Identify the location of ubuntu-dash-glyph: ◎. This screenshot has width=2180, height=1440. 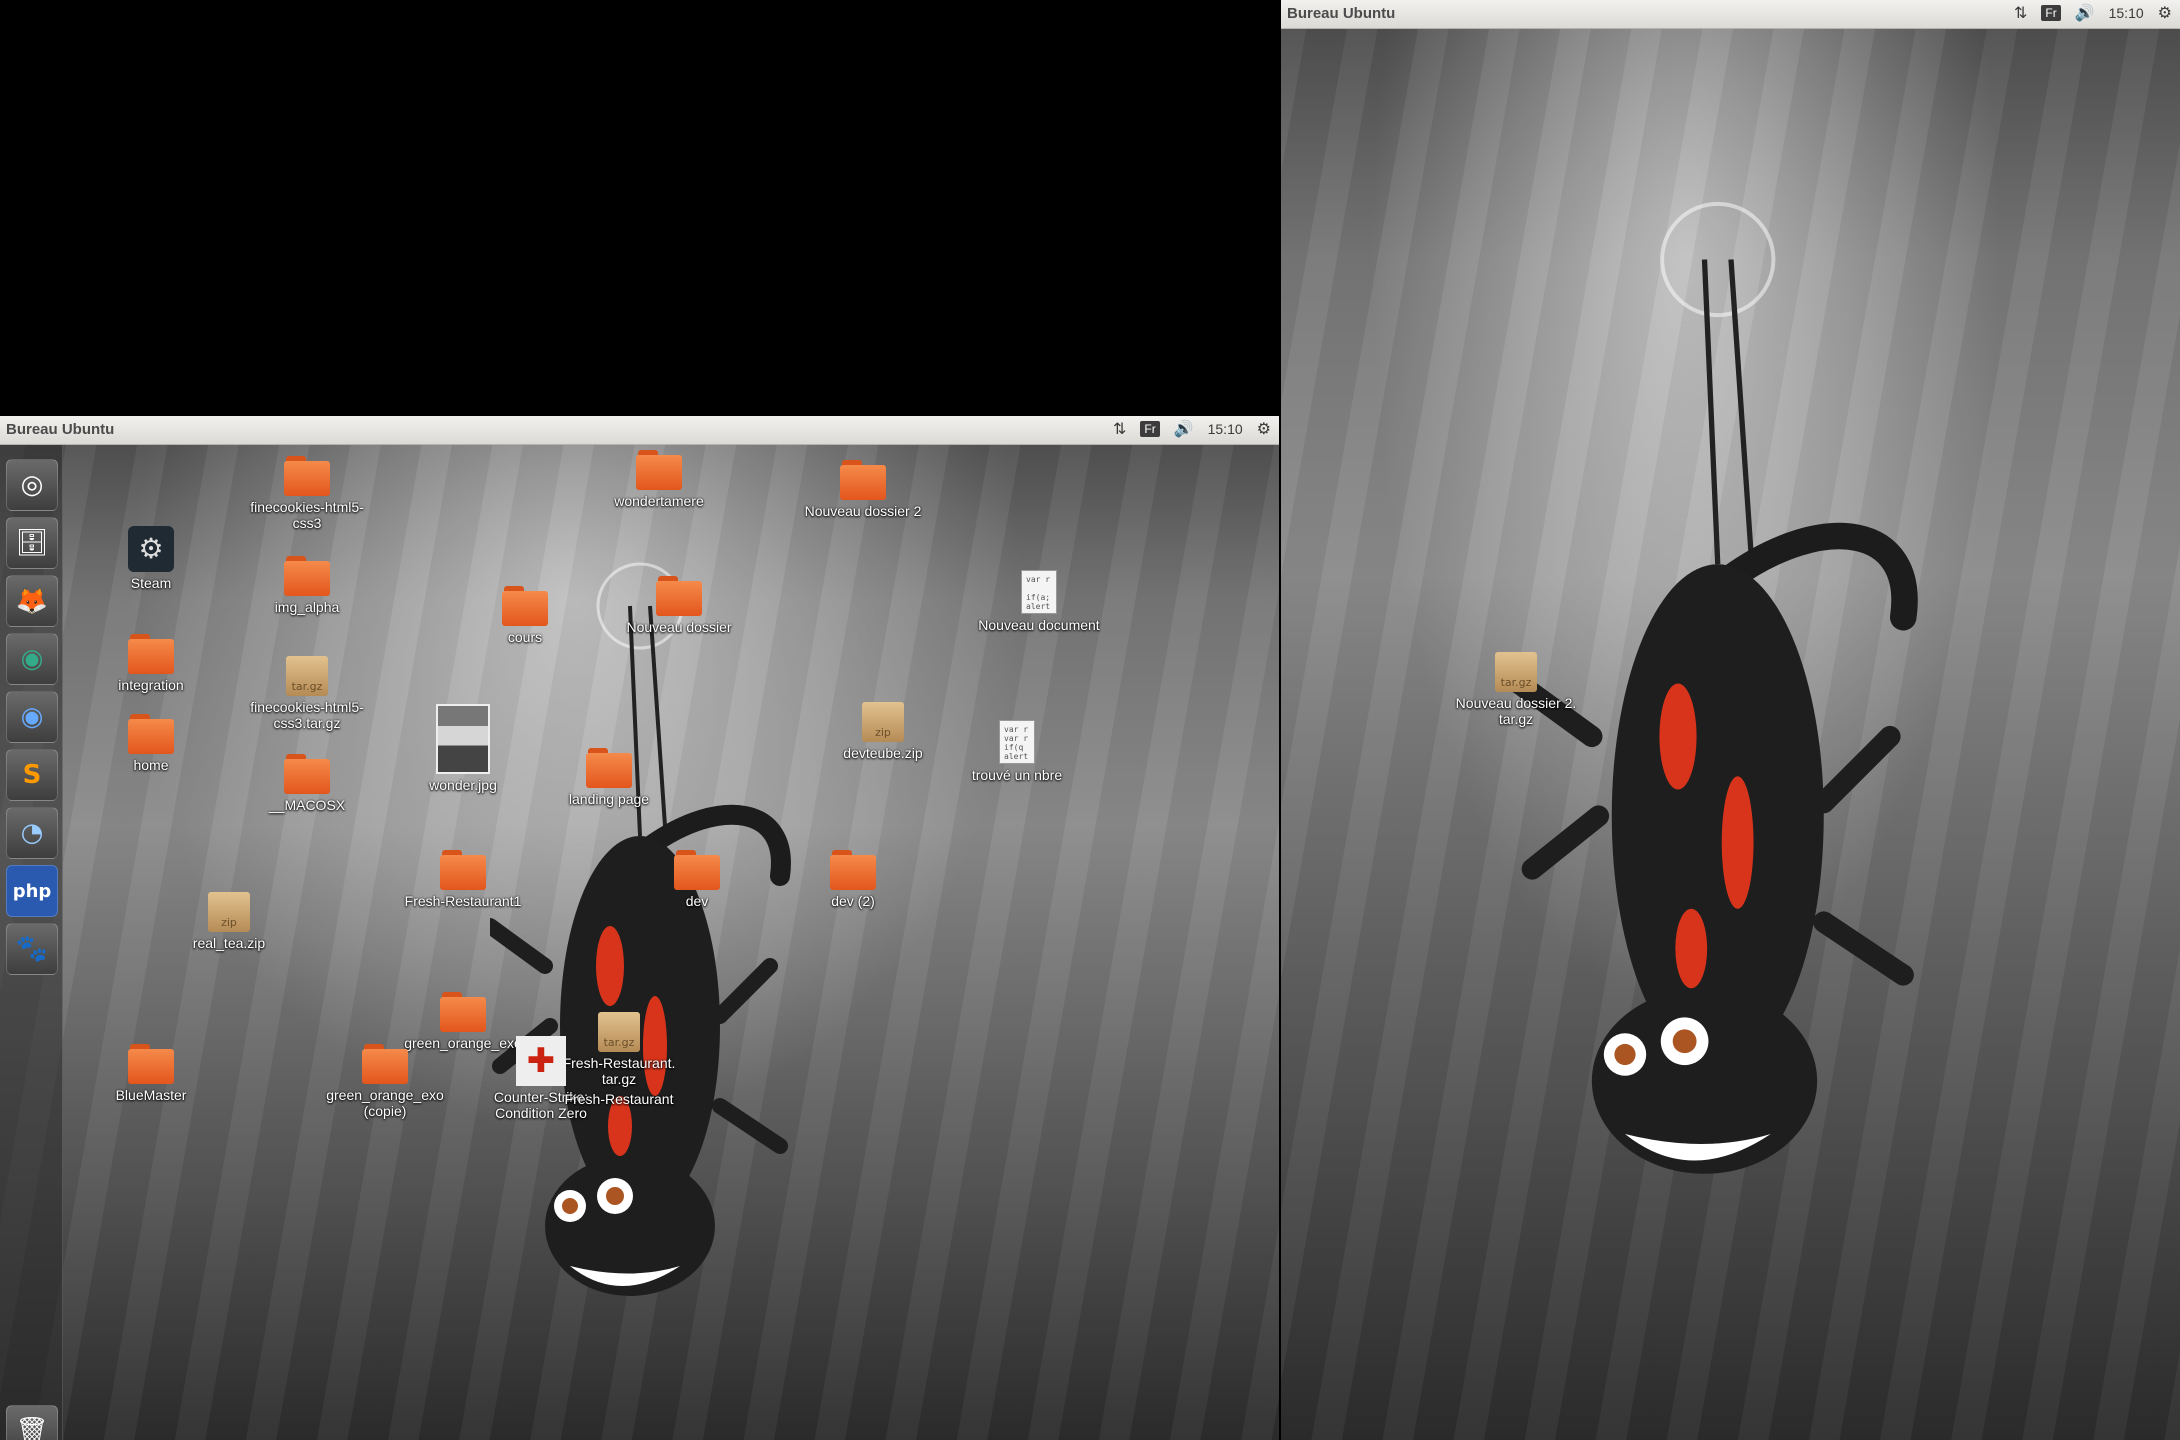
(32, 485).